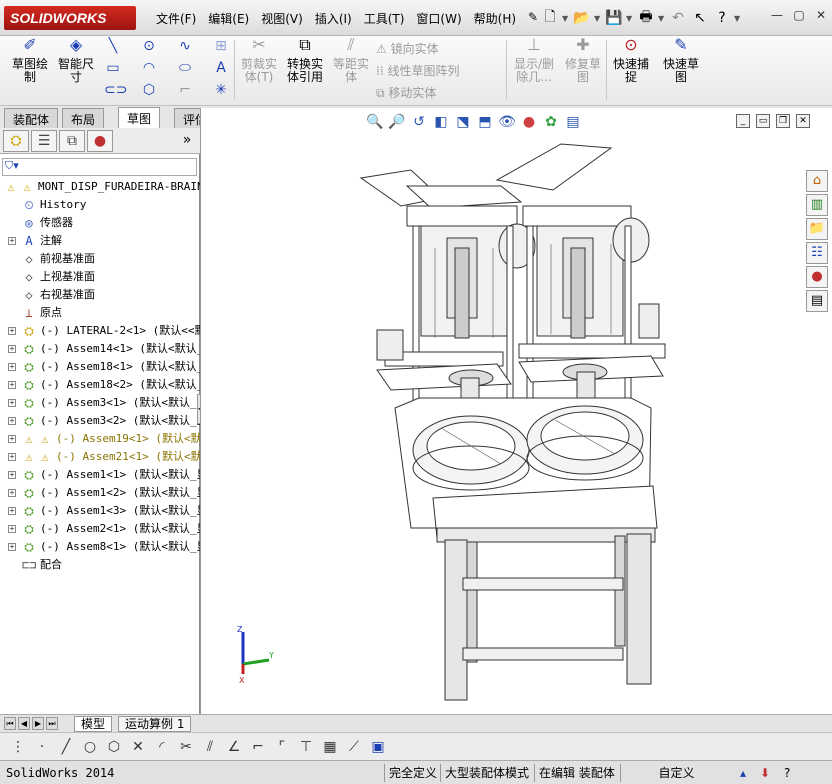 This screenshot has height=784, width=832. Describe the element at coordinates (234, 747) in the screenshot. I see `angle-icon: ∠` at that location.